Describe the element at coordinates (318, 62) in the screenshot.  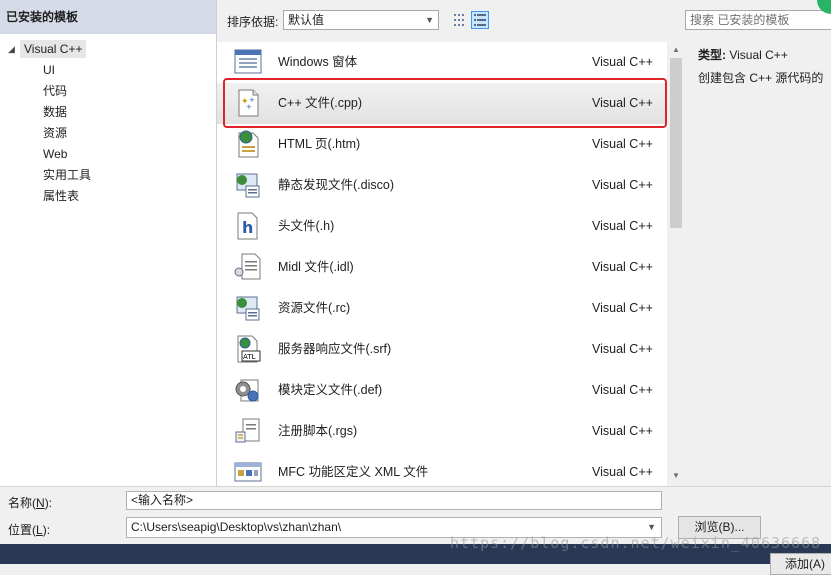
I see `template-name: Windows 窗体` at that location.